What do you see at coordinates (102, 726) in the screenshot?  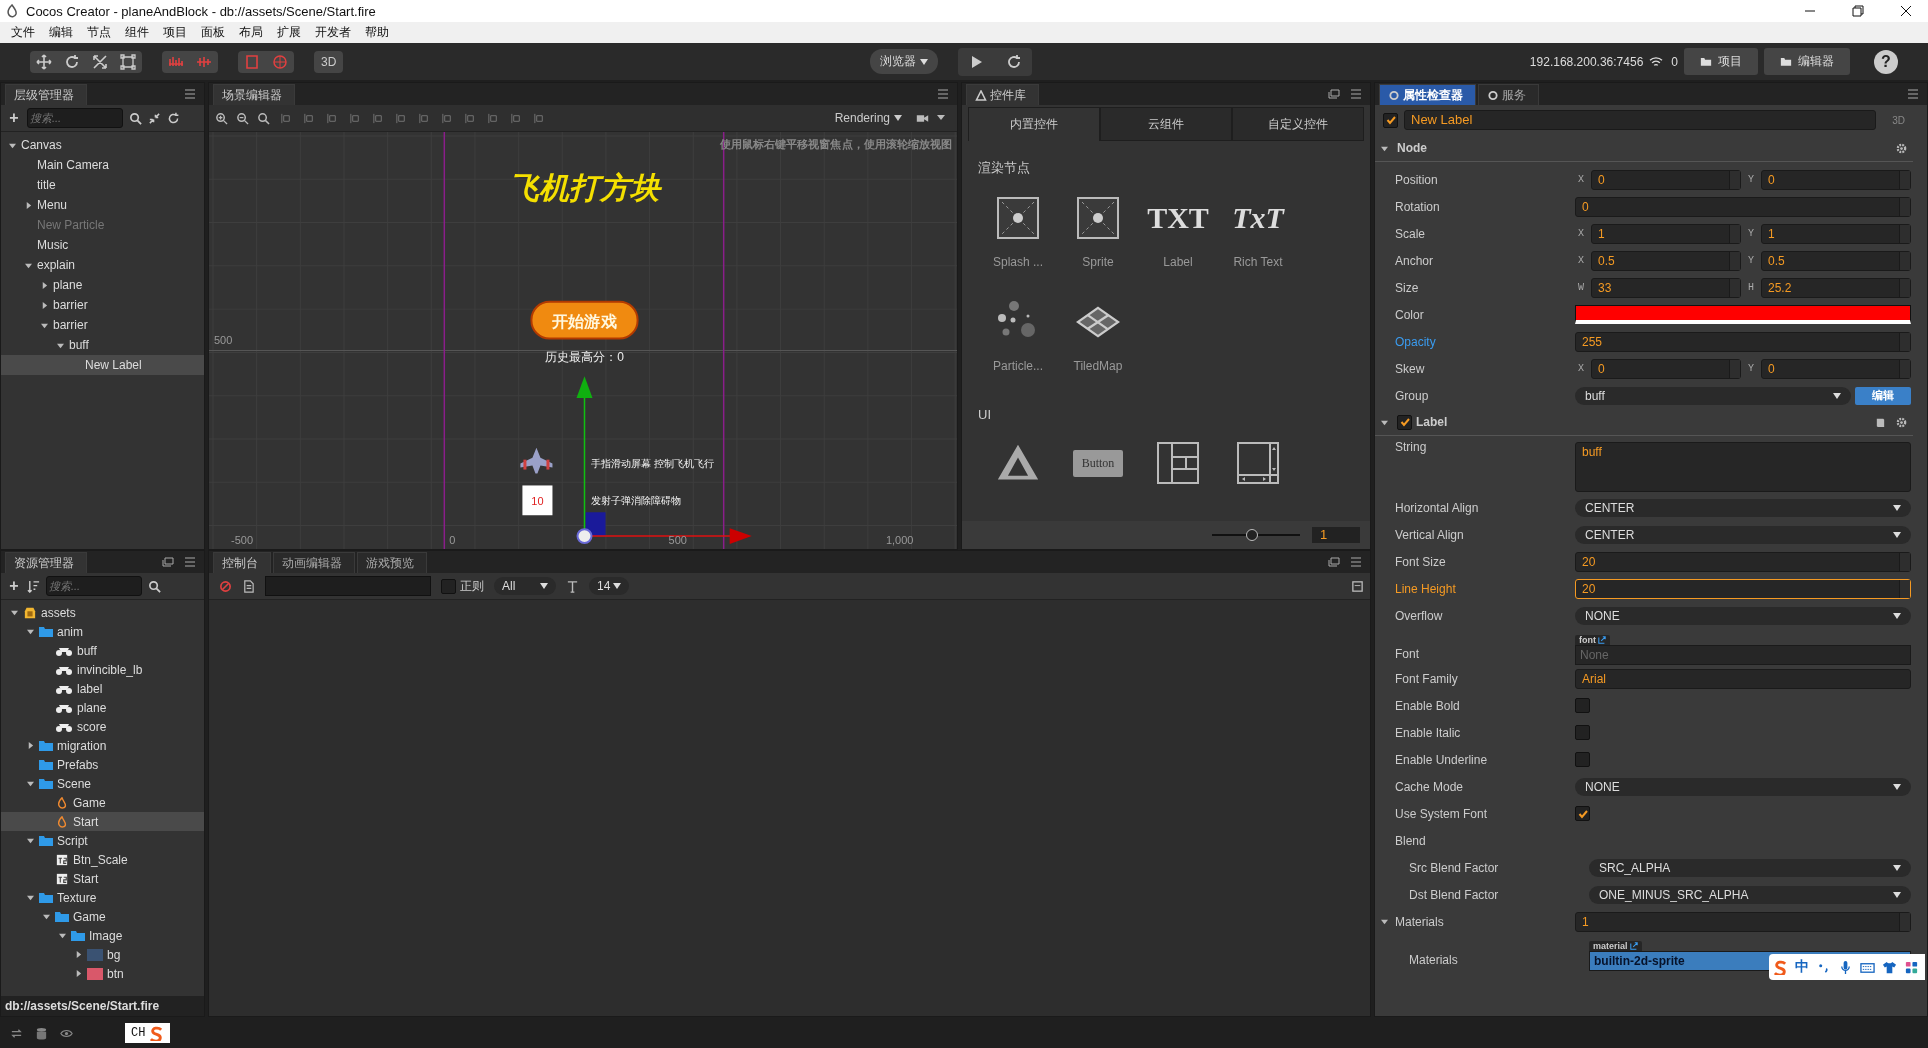 I see `asset-item: score` at bounding box center [102, 726].